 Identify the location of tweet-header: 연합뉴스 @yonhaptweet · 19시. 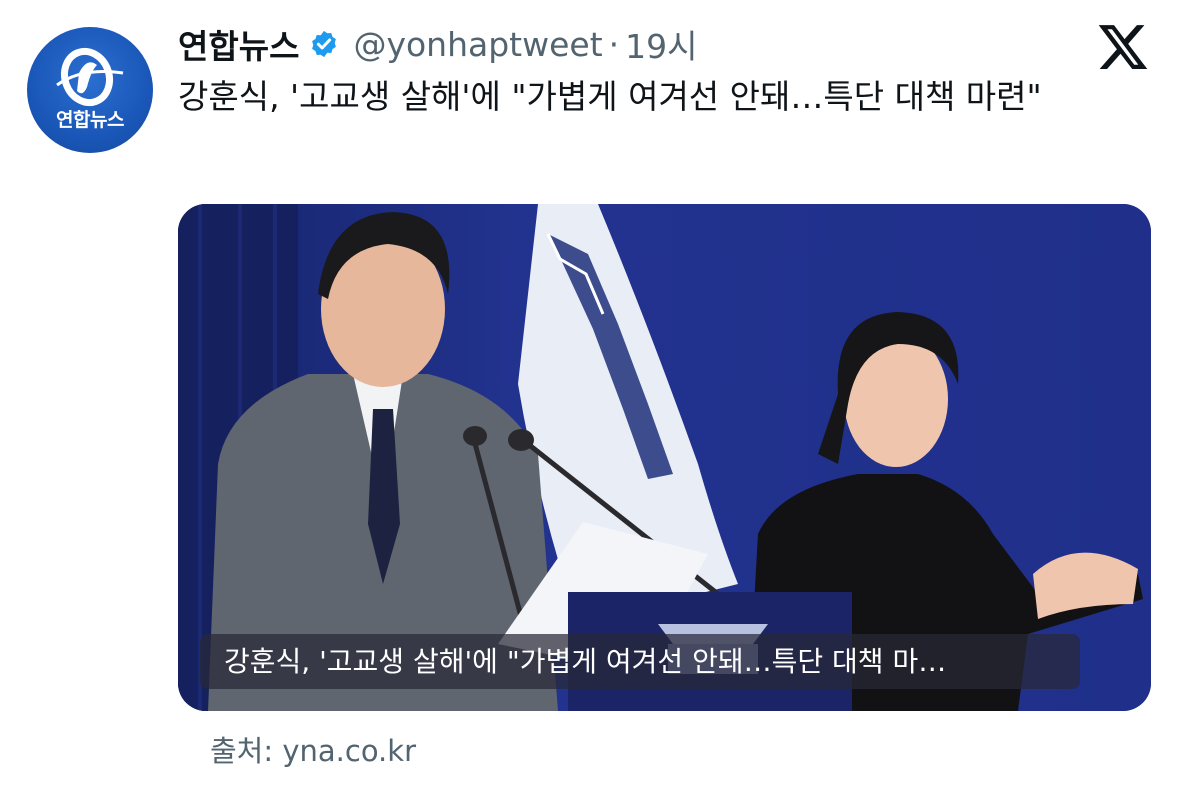
(438, 44).